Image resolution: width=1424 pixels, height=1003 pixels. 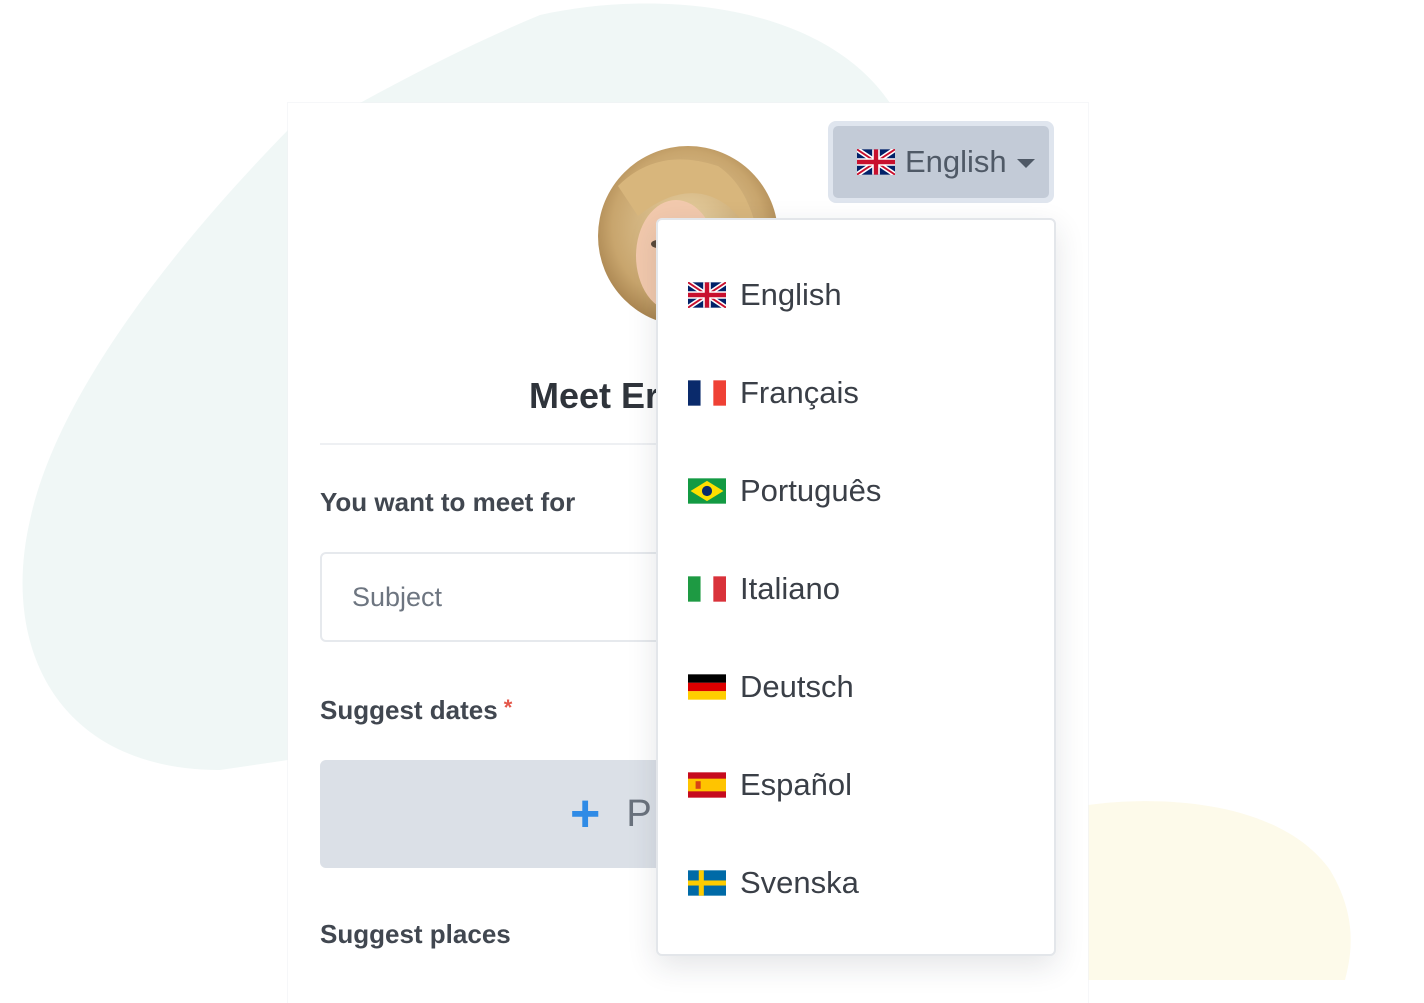 What do you see at coordinates (639, 813) in the screenshot?
I see `propose-date-label: P` at bounding box center [639, 813].